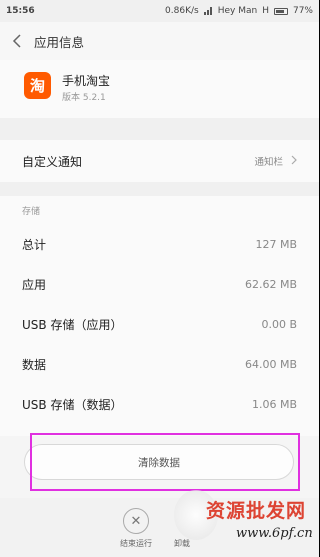 The height and width of the screenshot is (557, 320). Describe the element at coordinates (159, 89) in the screenshot. I see `app-info: 淘 手机淘宝 版本 5.2.1` at that location.